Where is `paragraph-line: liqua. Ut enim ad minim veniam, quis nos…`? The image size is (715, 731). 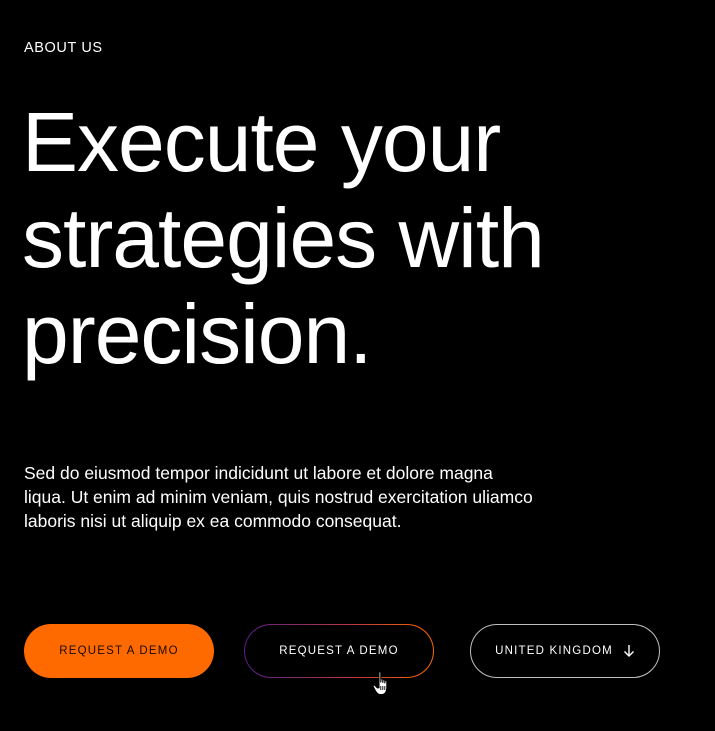
paragraph-line: liqua. Ut enim ad minim veniam, quis nos… is located at coordinates (278, 497).